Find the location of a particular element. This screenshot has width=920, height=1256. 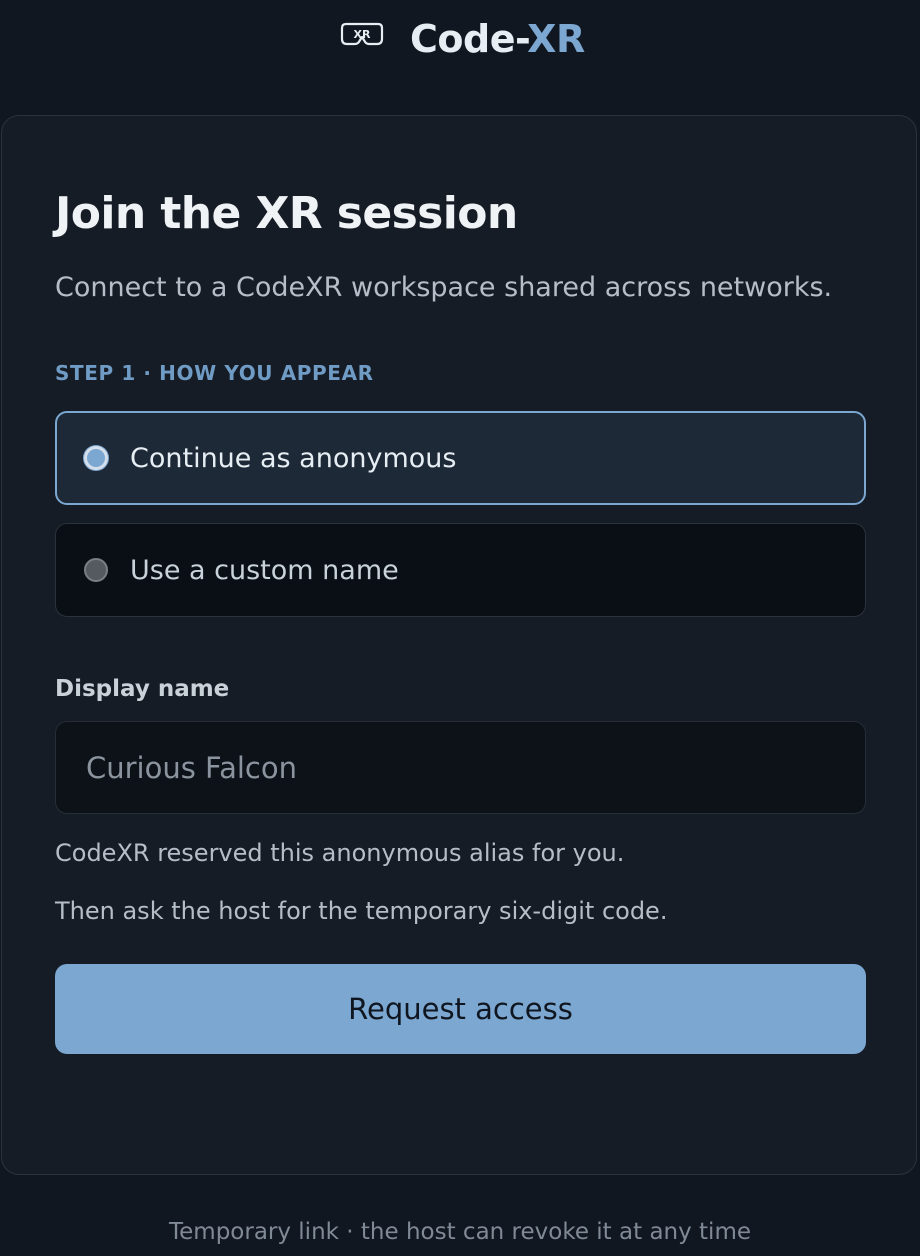

logo-icon-text: XR is located at coordinates (362, 34).